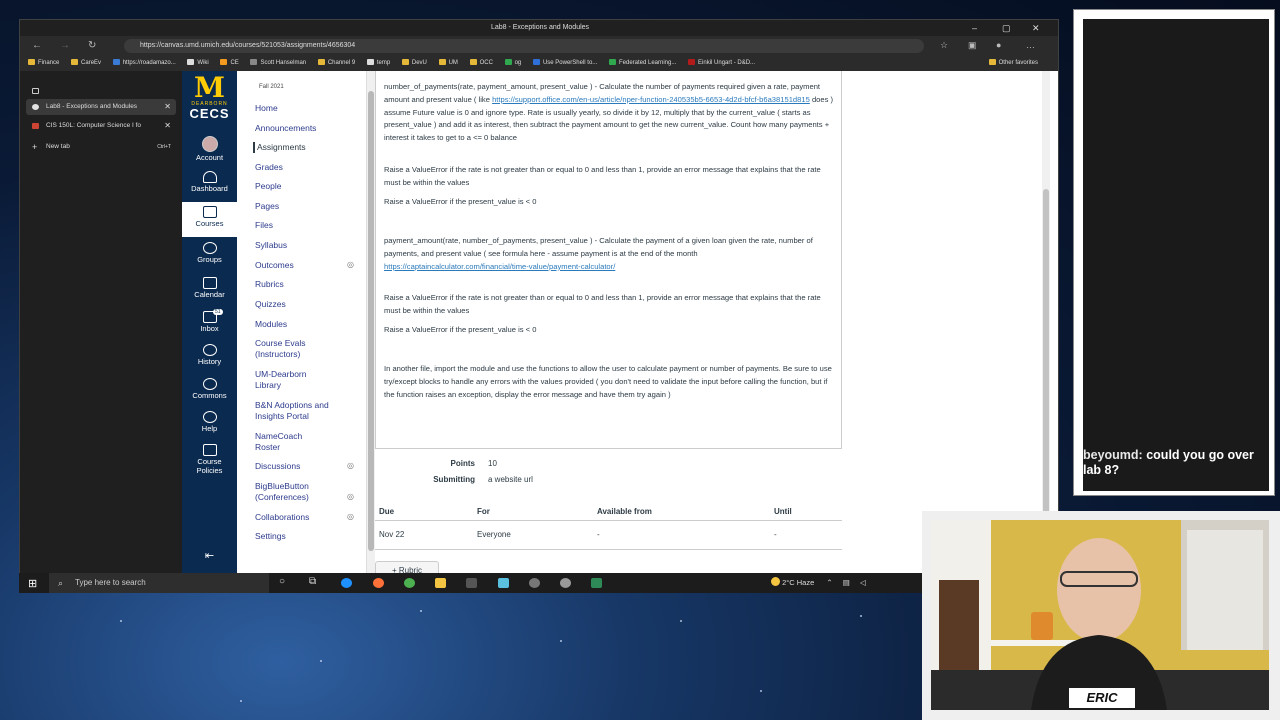 The image size is (1280, 720). I want to click on groups-icon, so click(209, 248).